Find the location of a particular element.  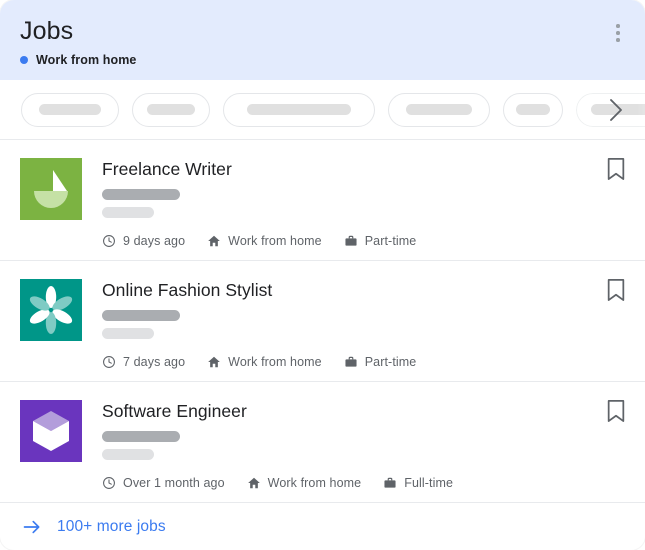

more-jobs-button: 100+ more jobs is located at coordinates (322, 526).